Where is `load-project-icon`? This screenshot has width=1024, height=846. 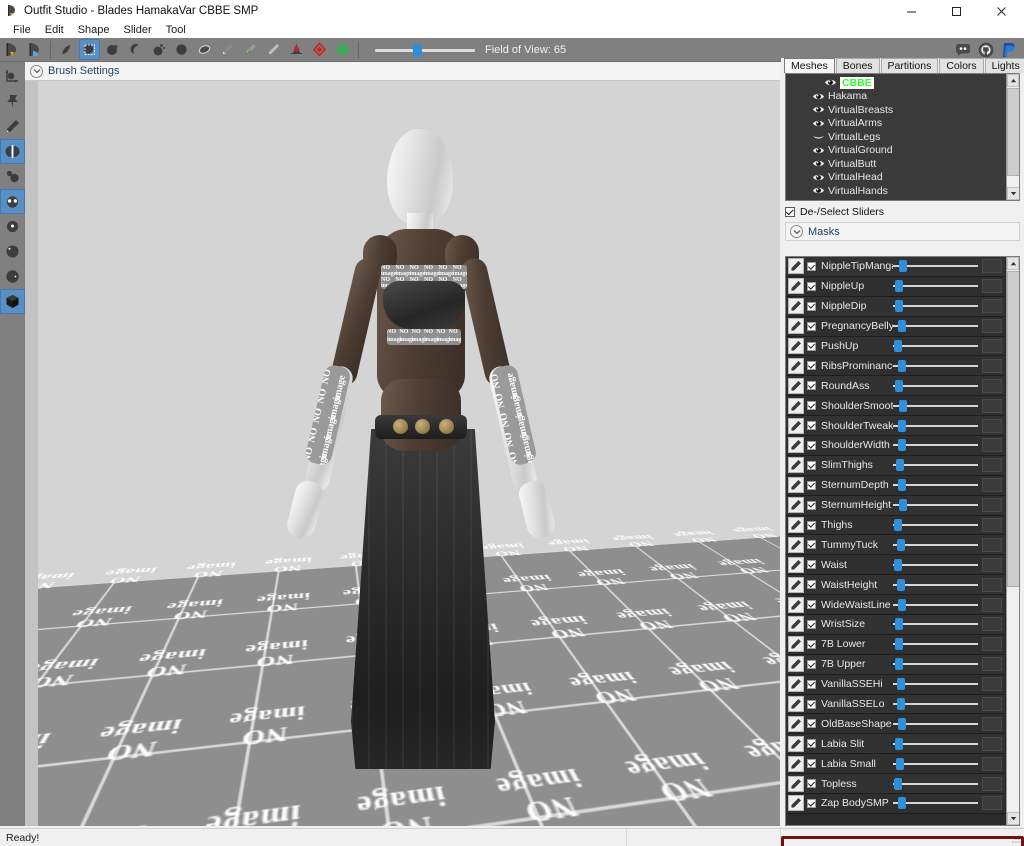 load-project-icon is located at coordinates (34, 49).